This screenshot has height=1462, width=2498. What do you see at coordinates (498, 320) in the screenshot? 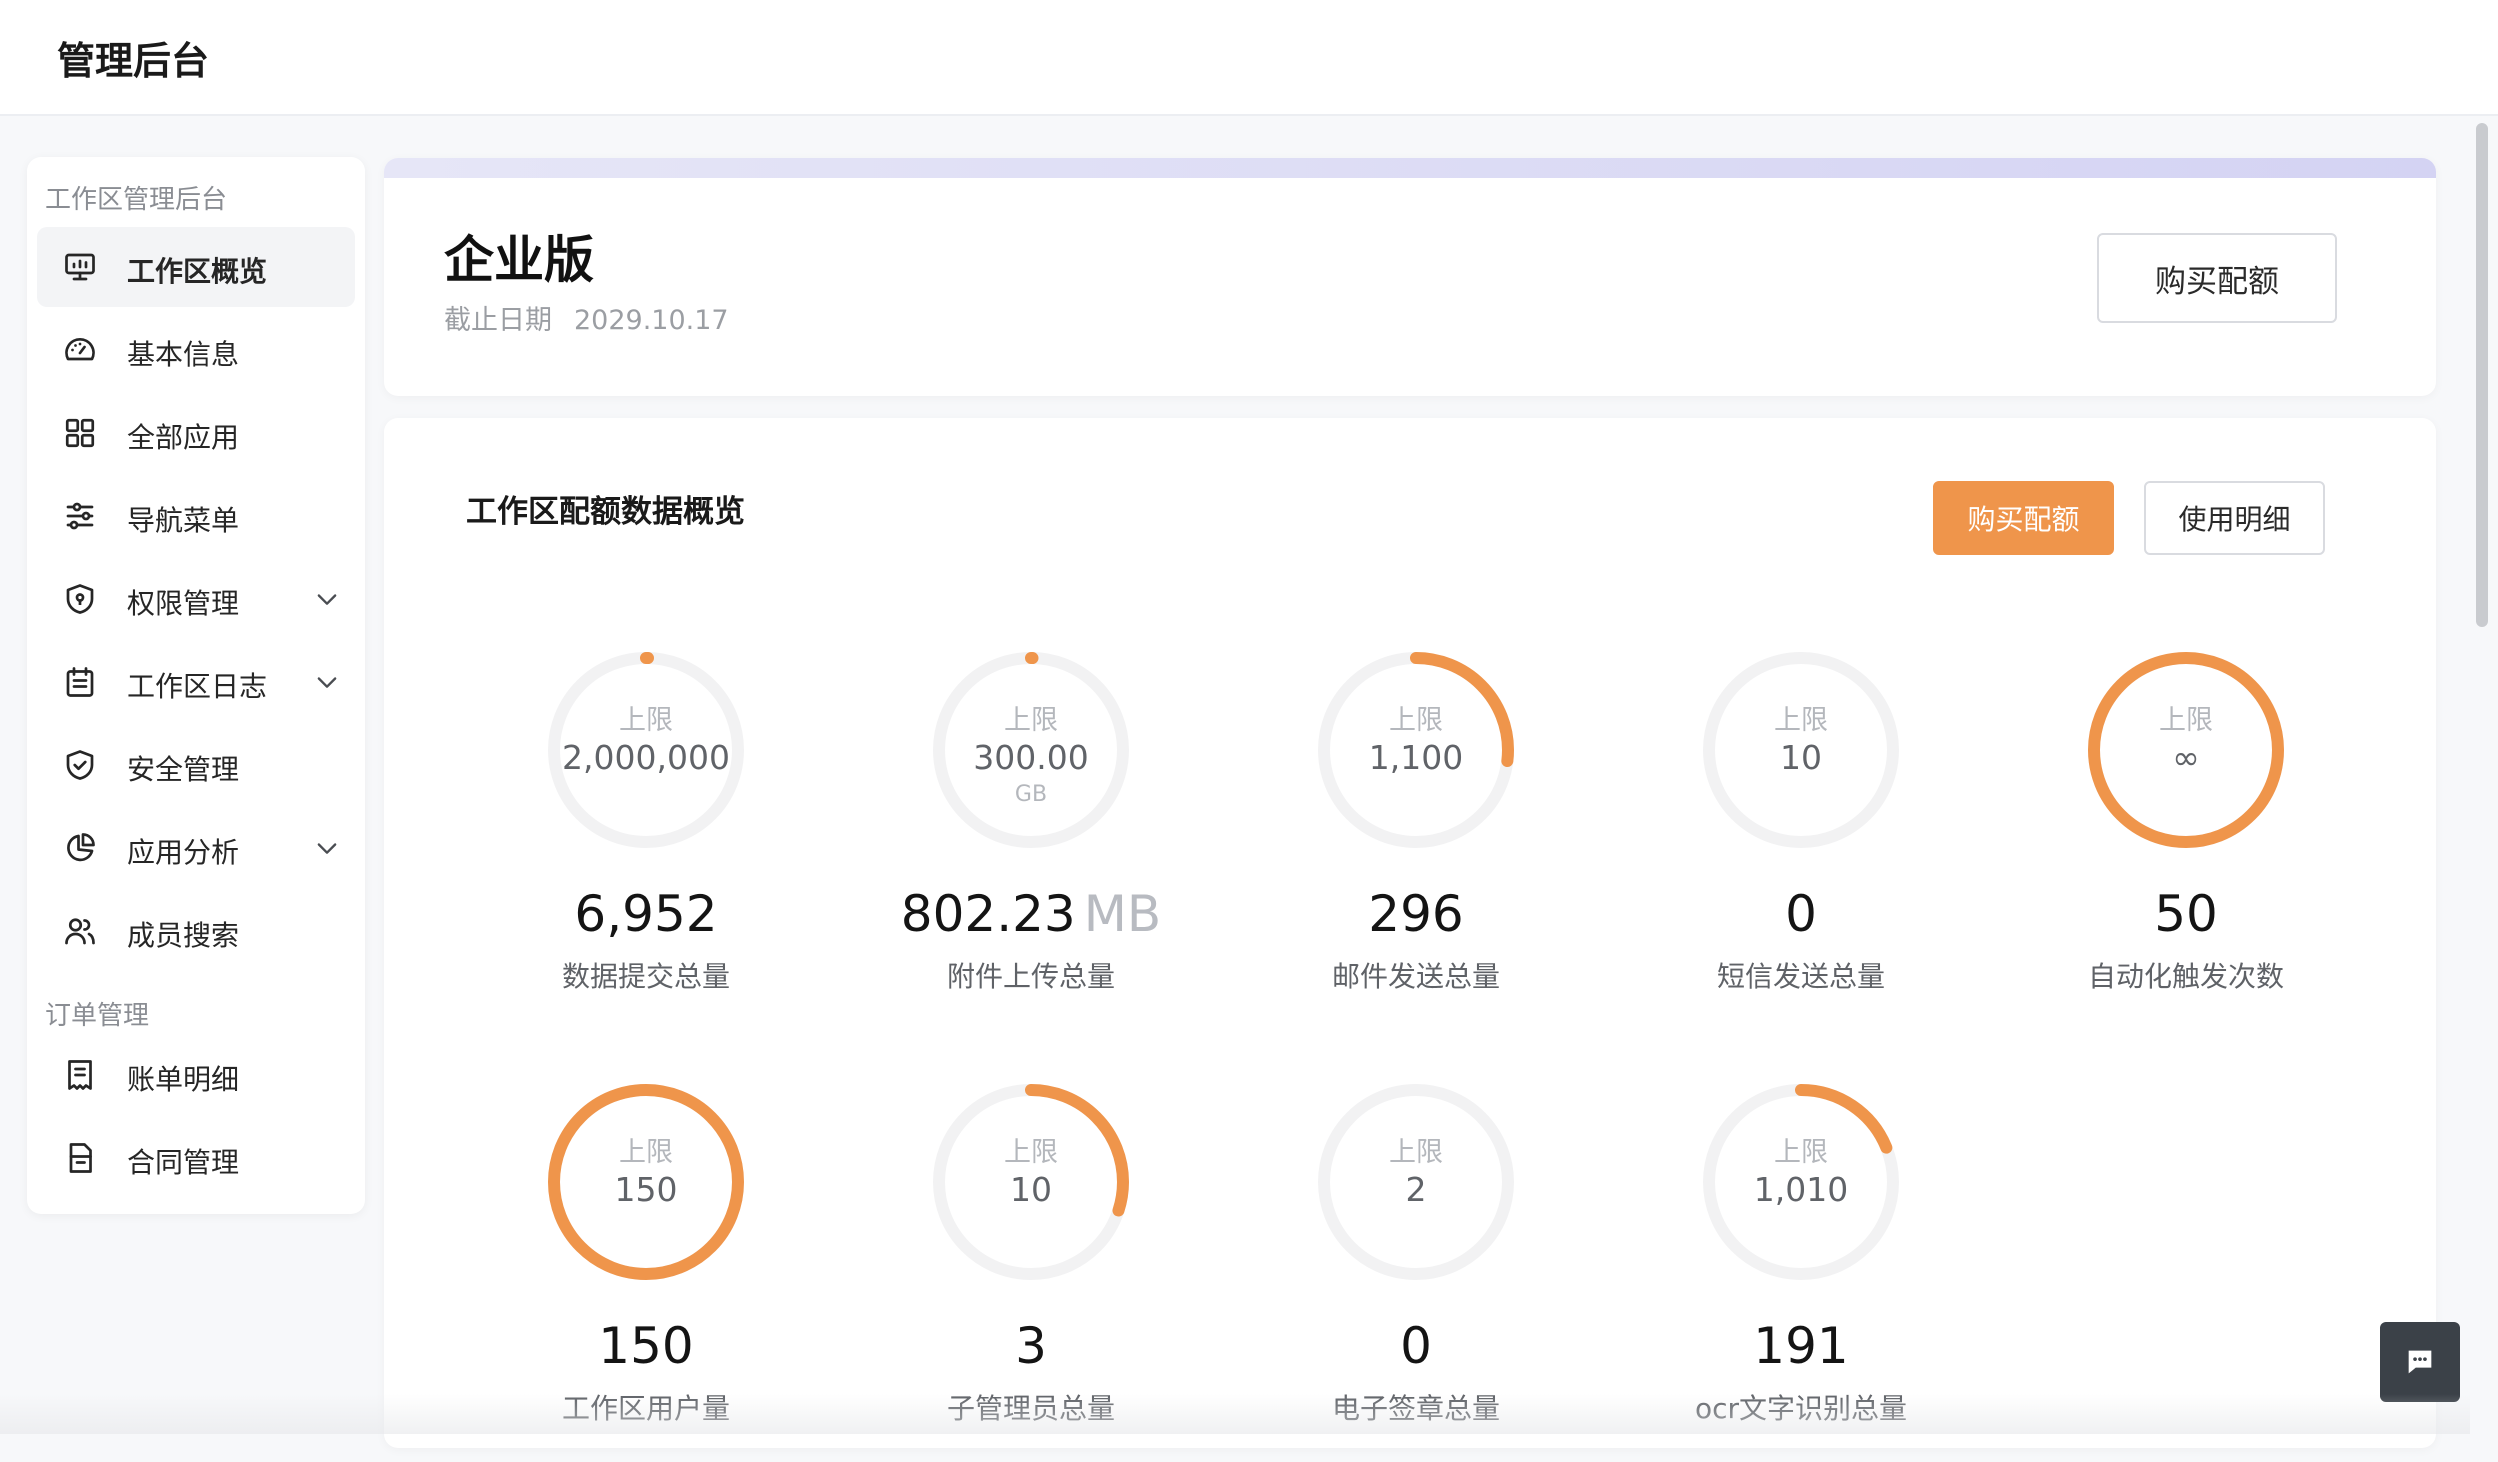
I see `expiry-label: 截止日期` at bounding box center [498, 320].